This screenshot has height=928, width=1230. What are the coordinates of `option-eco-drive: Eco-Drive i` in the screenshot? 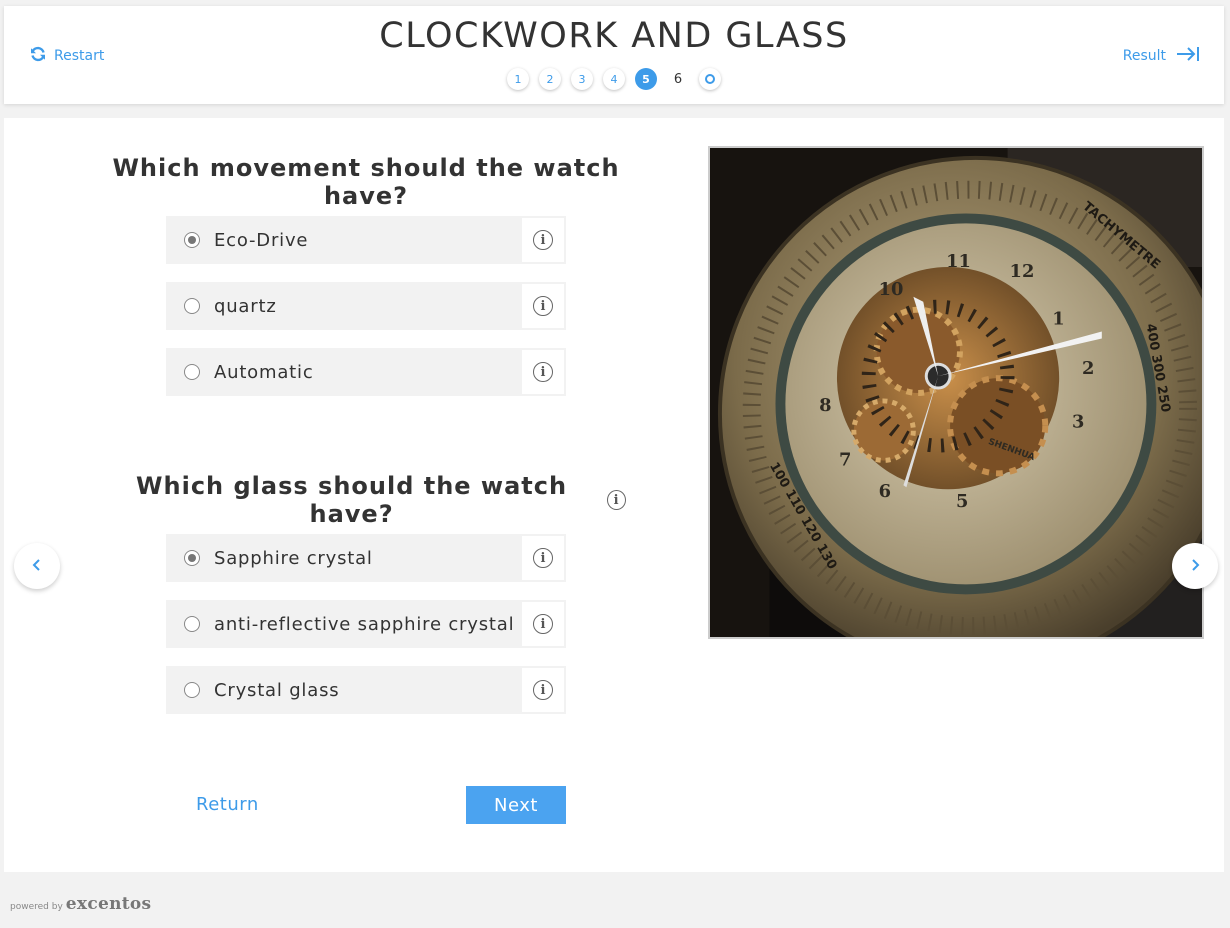 It's located at (366, 240).